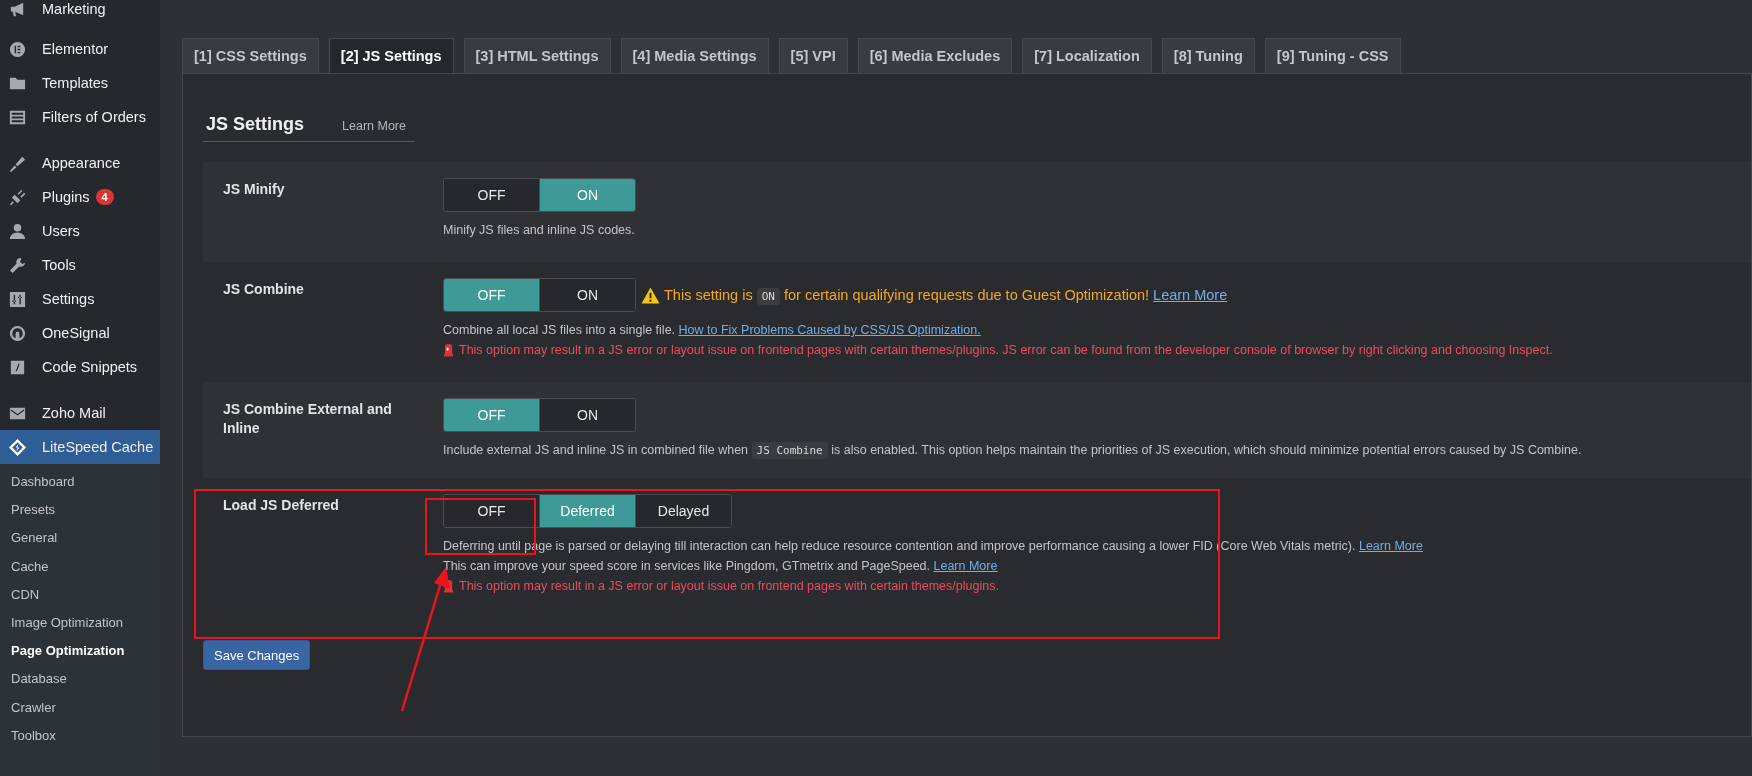 This screenshot has height=776, width=1752. What do you see at coordinates (1208, 55) in the screenshot?
I see `tab: [8] Tuning` at bounding box center [1208, 55].